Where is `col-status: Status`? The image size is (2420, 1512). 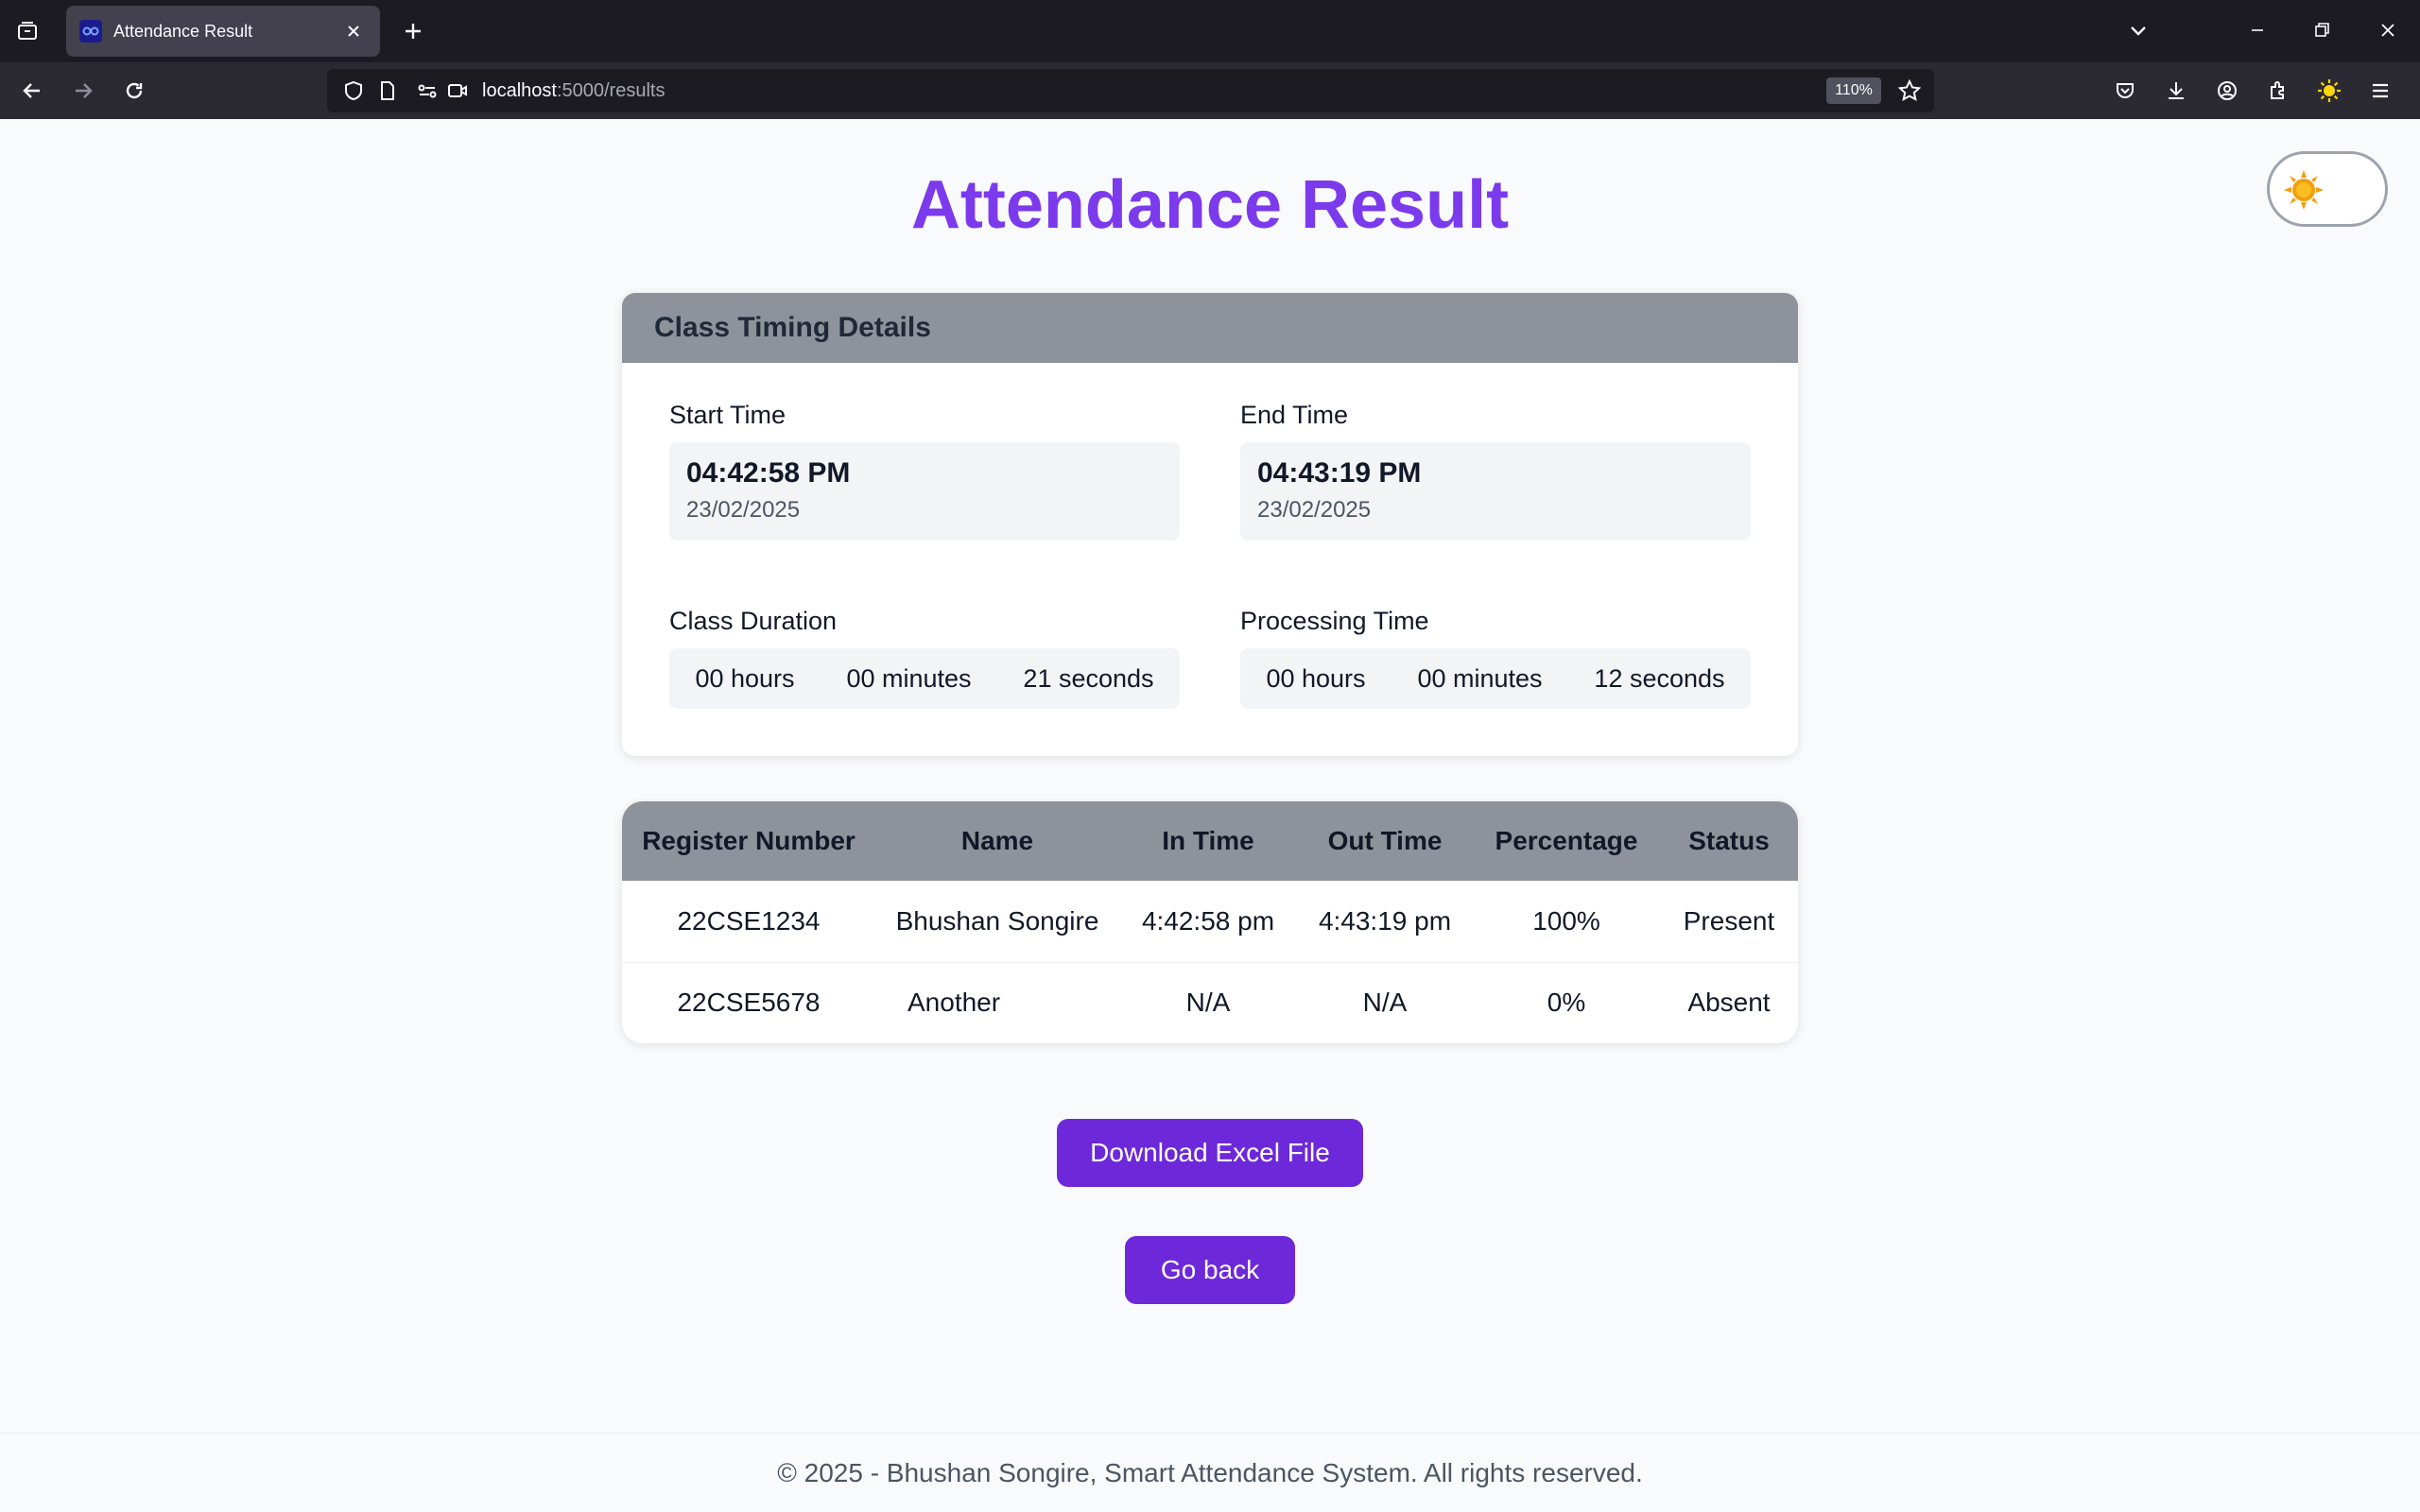
col-status: Status is located at coordinates (1729, 840).